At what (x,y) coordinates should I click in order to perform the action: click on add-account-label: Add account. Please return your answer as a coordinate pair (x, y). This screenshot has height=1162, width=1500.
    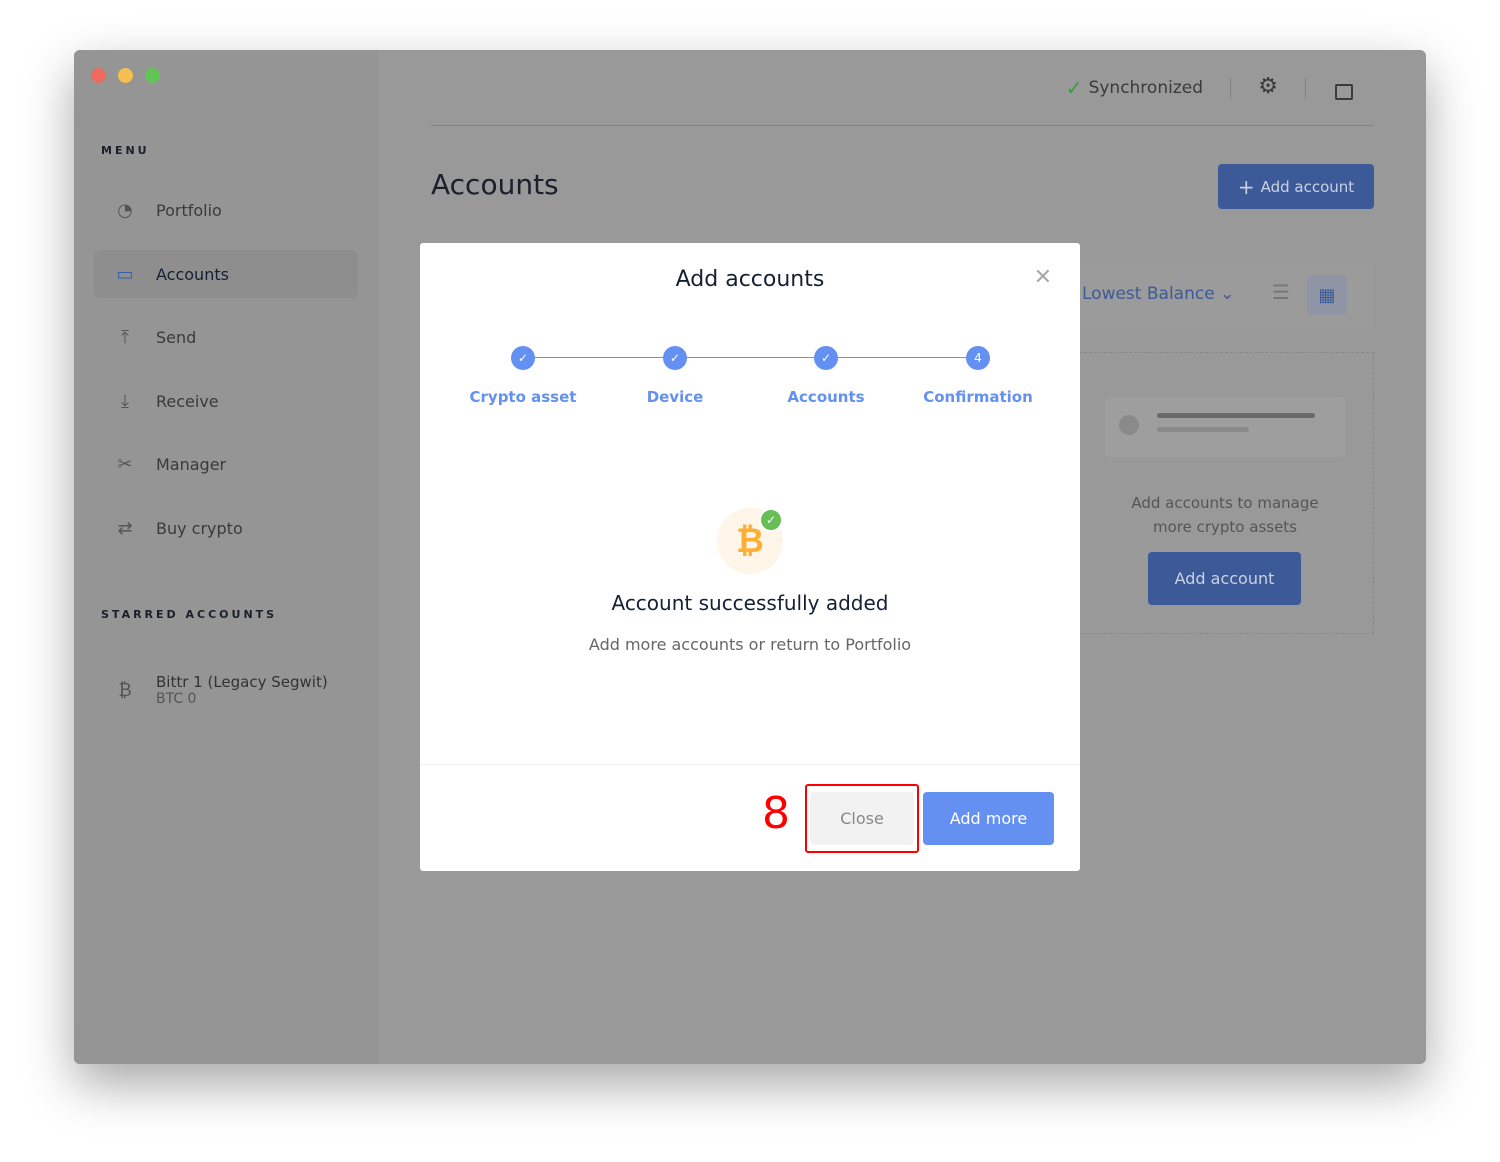
    Looking at the image, I should click on (1307, 186).